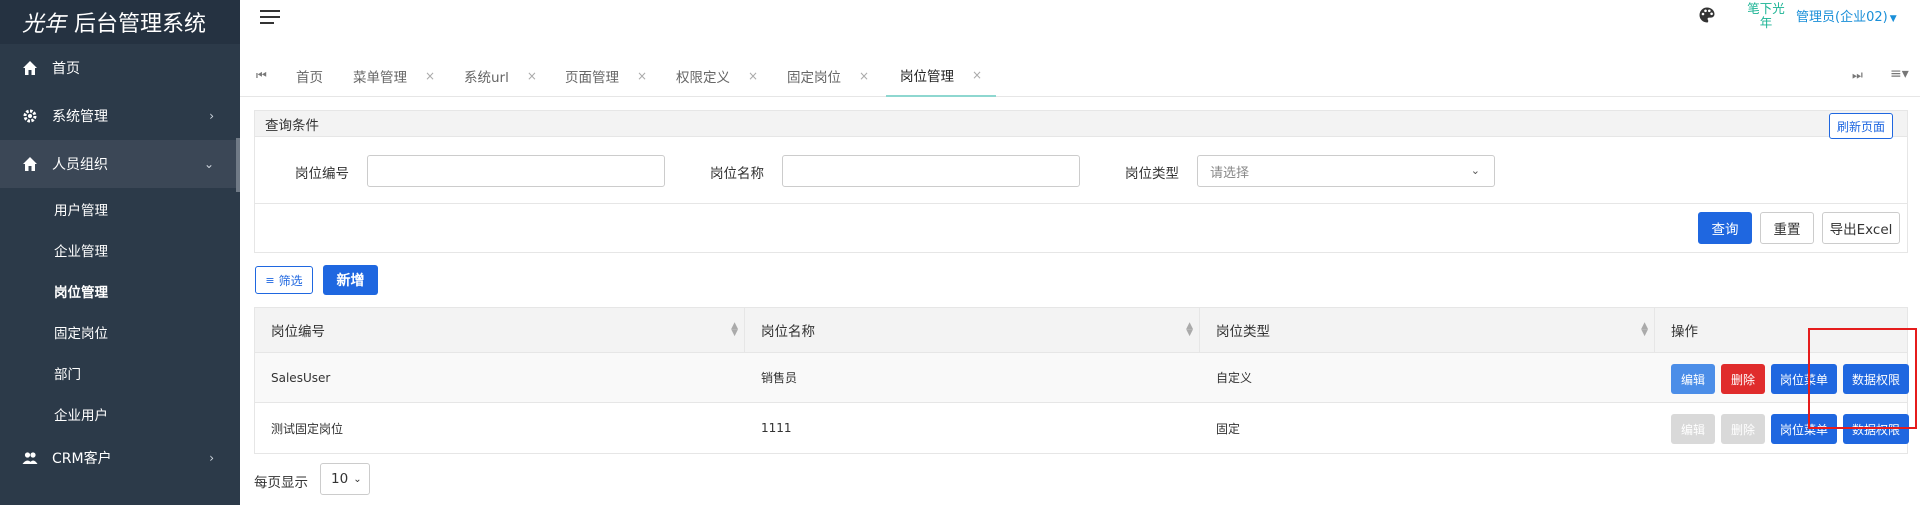 Image resolution: width=1920 pixels, height=505 pixels. I want to click on tab-label: 菜单管理, so click(380, 78).